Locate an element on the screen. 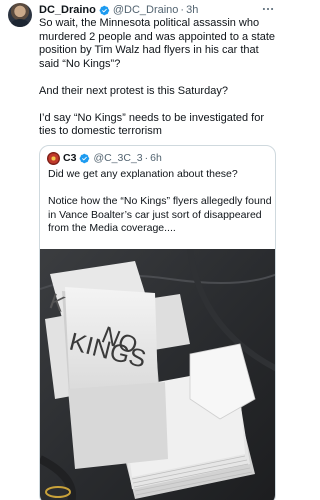 The image size is (320, 500). tweet-paragraph: And their next protest is this Saturday? is located at coordinates (133, 90).